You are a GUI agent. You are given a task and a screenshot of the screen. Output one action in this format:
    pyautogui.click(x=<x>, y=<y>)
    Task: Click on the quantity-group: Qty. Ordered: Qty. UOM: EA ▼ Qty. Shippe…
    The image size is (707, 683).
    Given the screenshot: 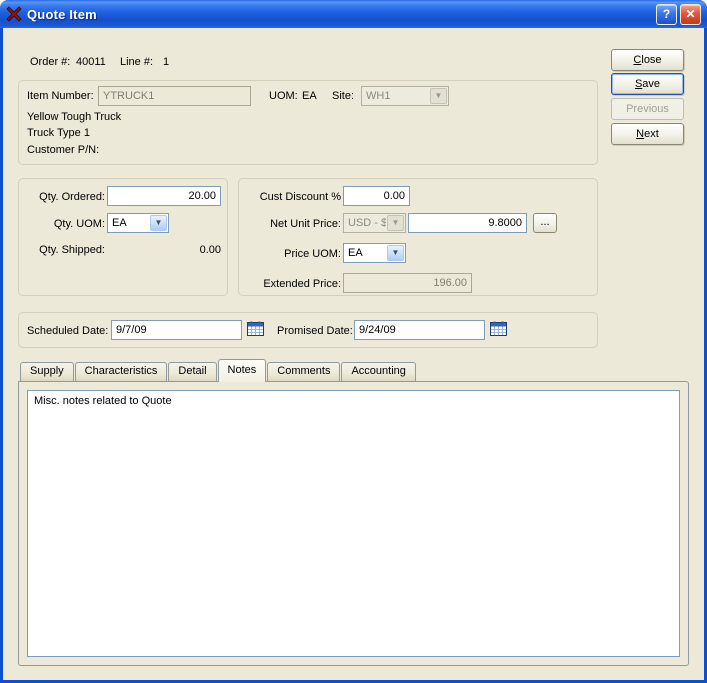 What is the action you would take?
    pyautogui.click(x=123, y=237)
    